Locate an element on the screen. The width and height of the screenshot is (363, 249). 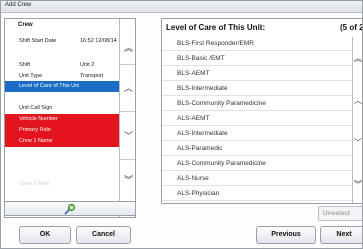
crew-field-label: Level of Care of This Unit is located at coordinates (49, 86).